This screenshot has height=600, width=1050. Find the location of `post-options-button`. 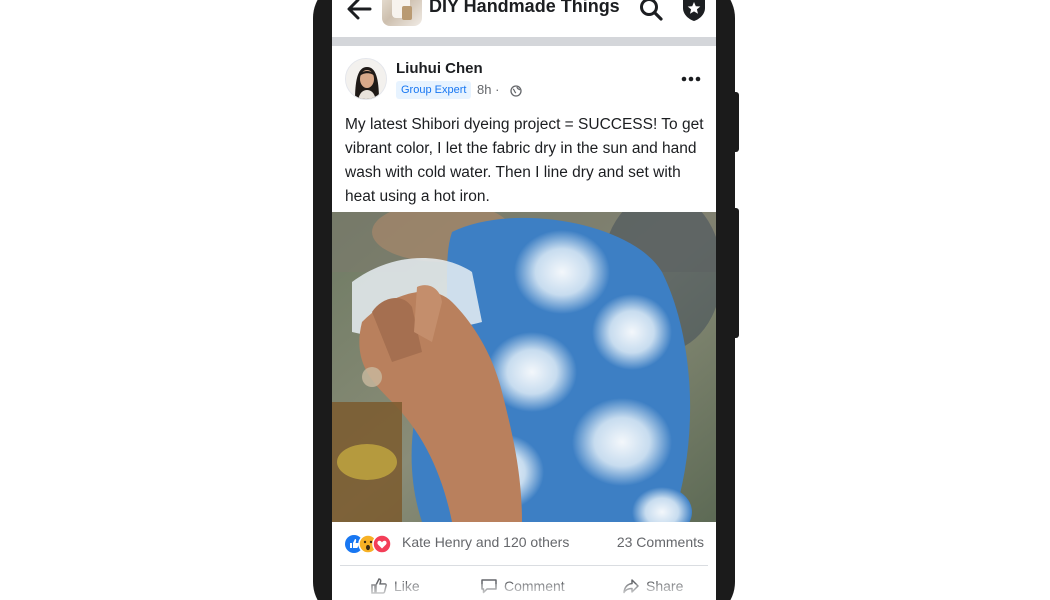

post-options-button is located at coordinates (691, 79).